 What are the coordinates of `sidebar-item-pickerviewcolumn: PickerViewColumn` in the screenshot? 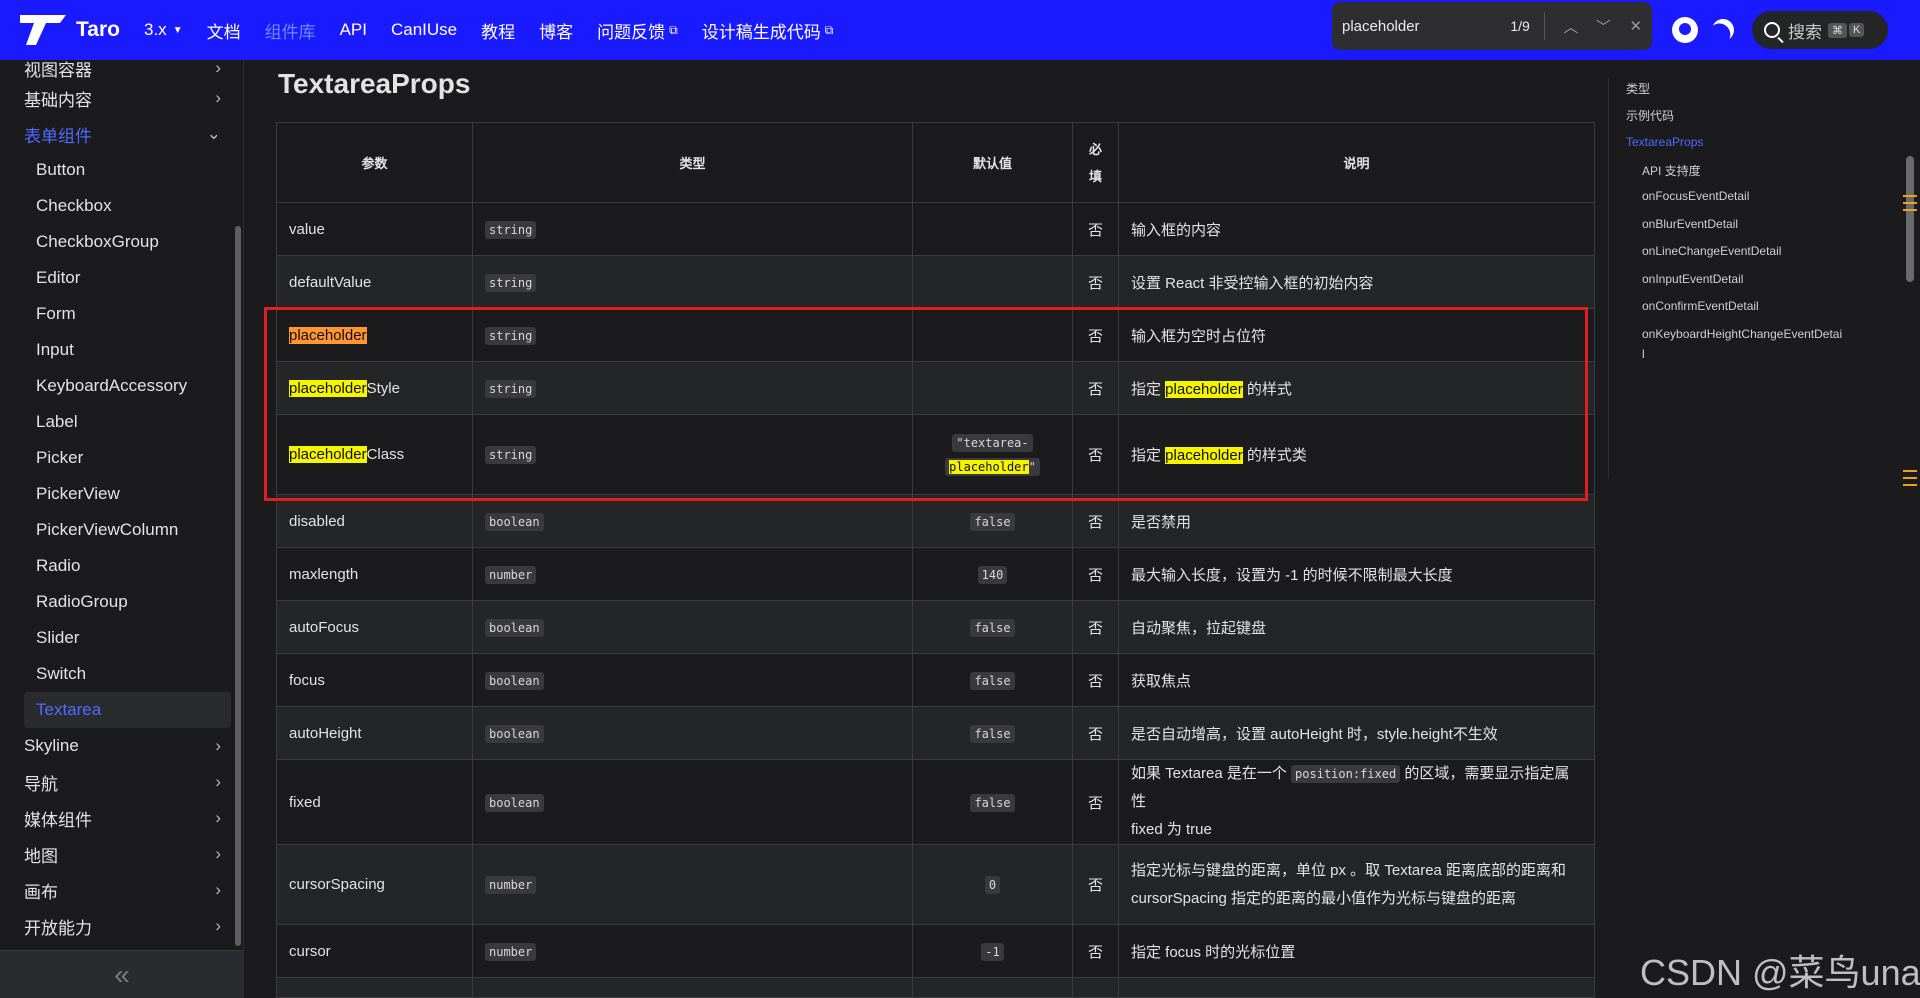 It's located at (127, 530).